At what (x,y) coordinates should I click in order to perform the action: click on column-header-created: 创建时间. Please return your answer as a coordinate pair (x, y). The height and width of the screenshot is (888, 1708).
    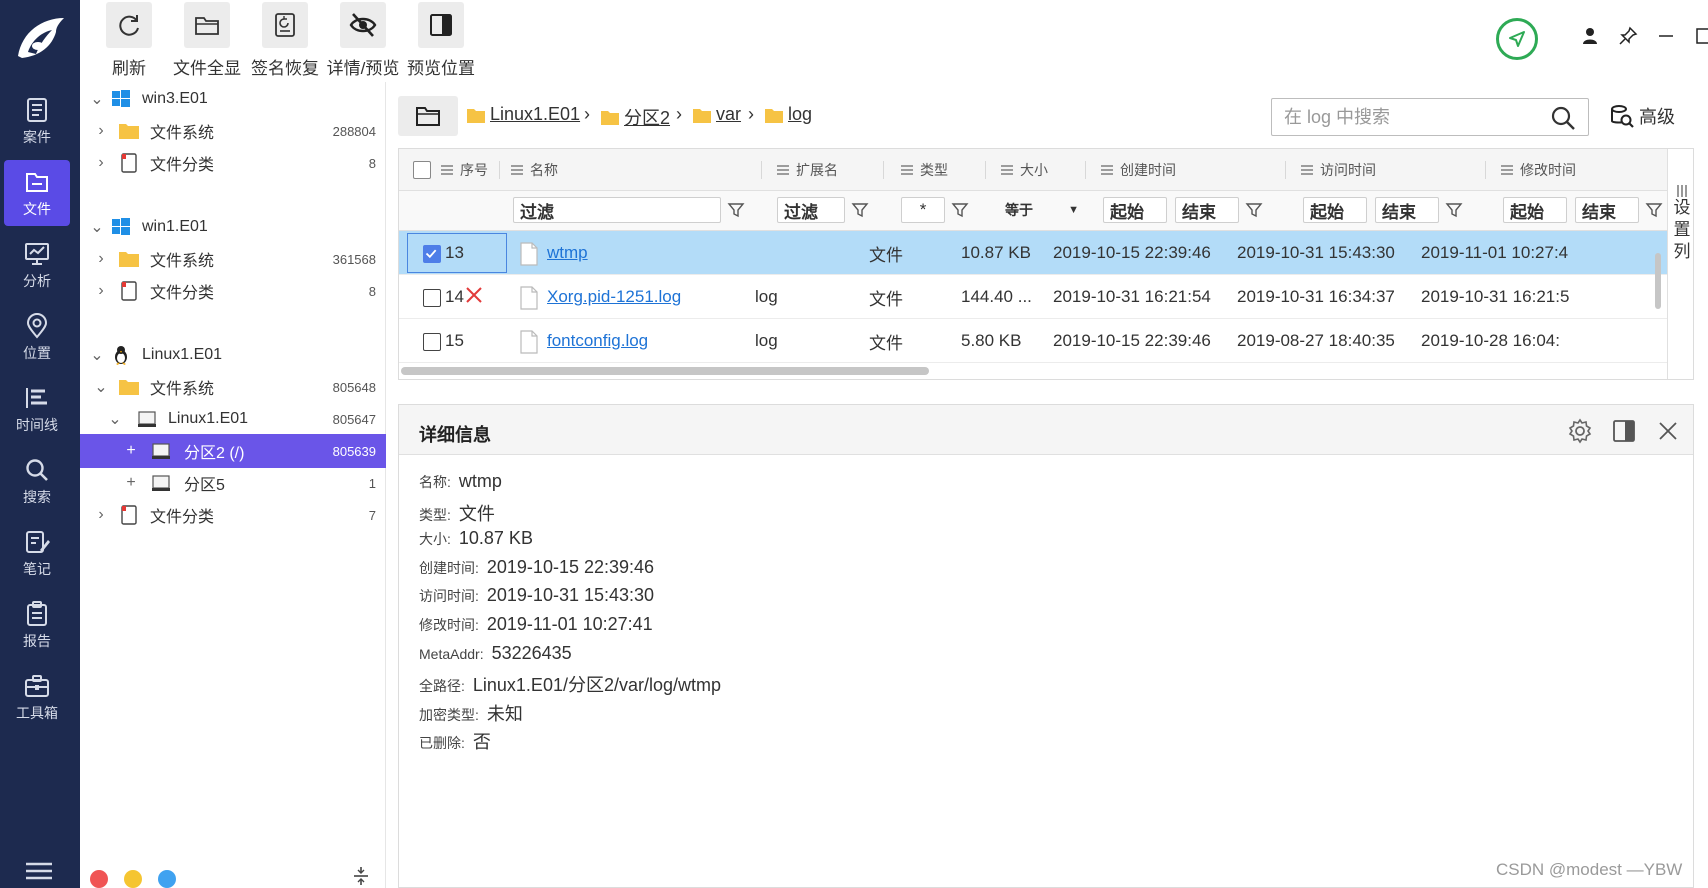
    Looking at the image, I should click on (1138, 170).